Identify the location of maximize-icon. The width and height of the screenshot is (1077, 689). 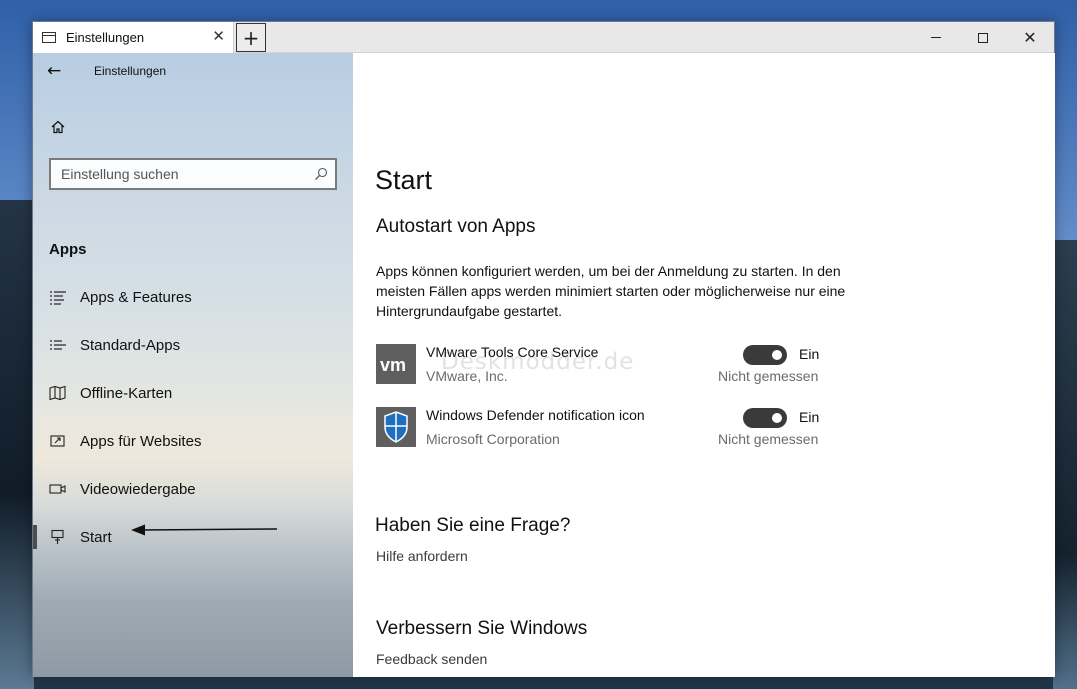
(983, 37).